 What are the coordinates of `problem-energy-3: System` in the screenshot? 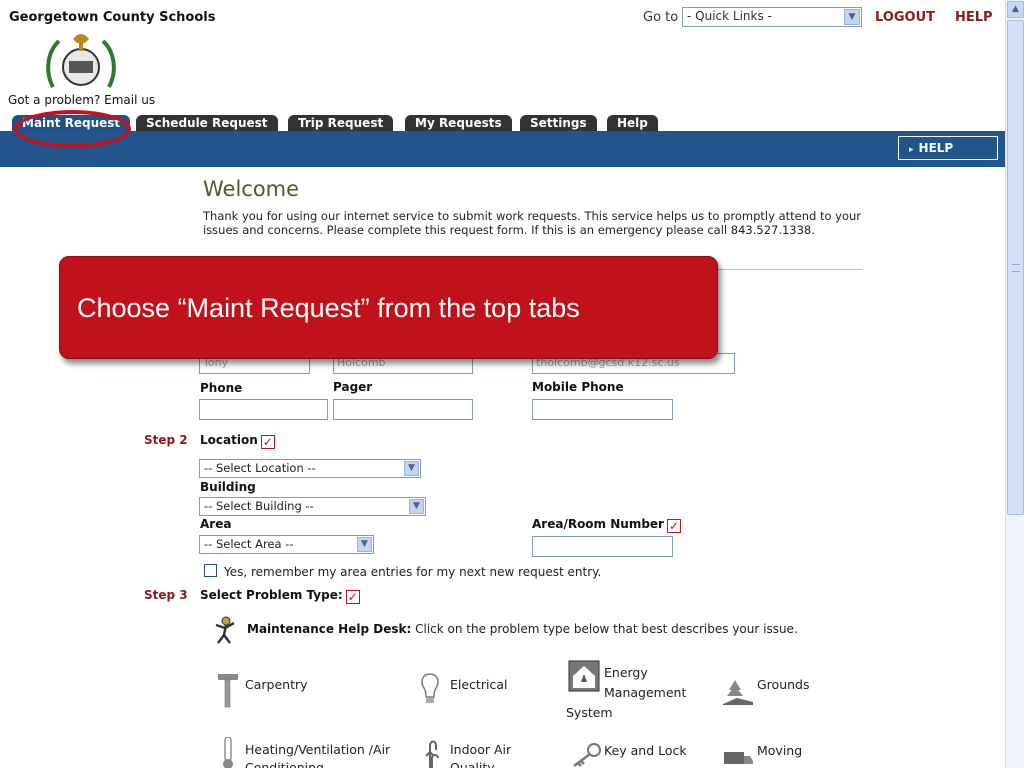 It's located at (589, 712).